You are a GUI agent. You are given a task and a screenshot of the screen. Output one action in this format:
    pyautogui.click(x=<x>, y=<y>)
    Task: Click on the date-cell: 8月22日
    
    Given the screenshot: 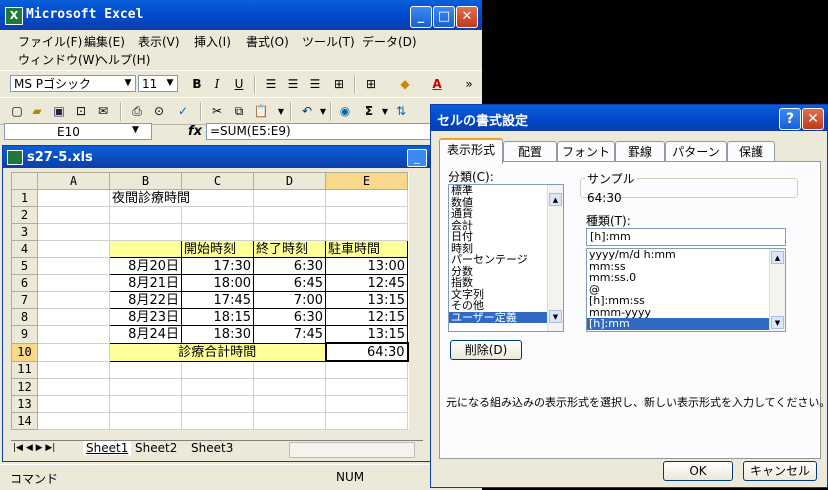 What is the action you would take?
    pyautogui.click(x=145, y=300)
    